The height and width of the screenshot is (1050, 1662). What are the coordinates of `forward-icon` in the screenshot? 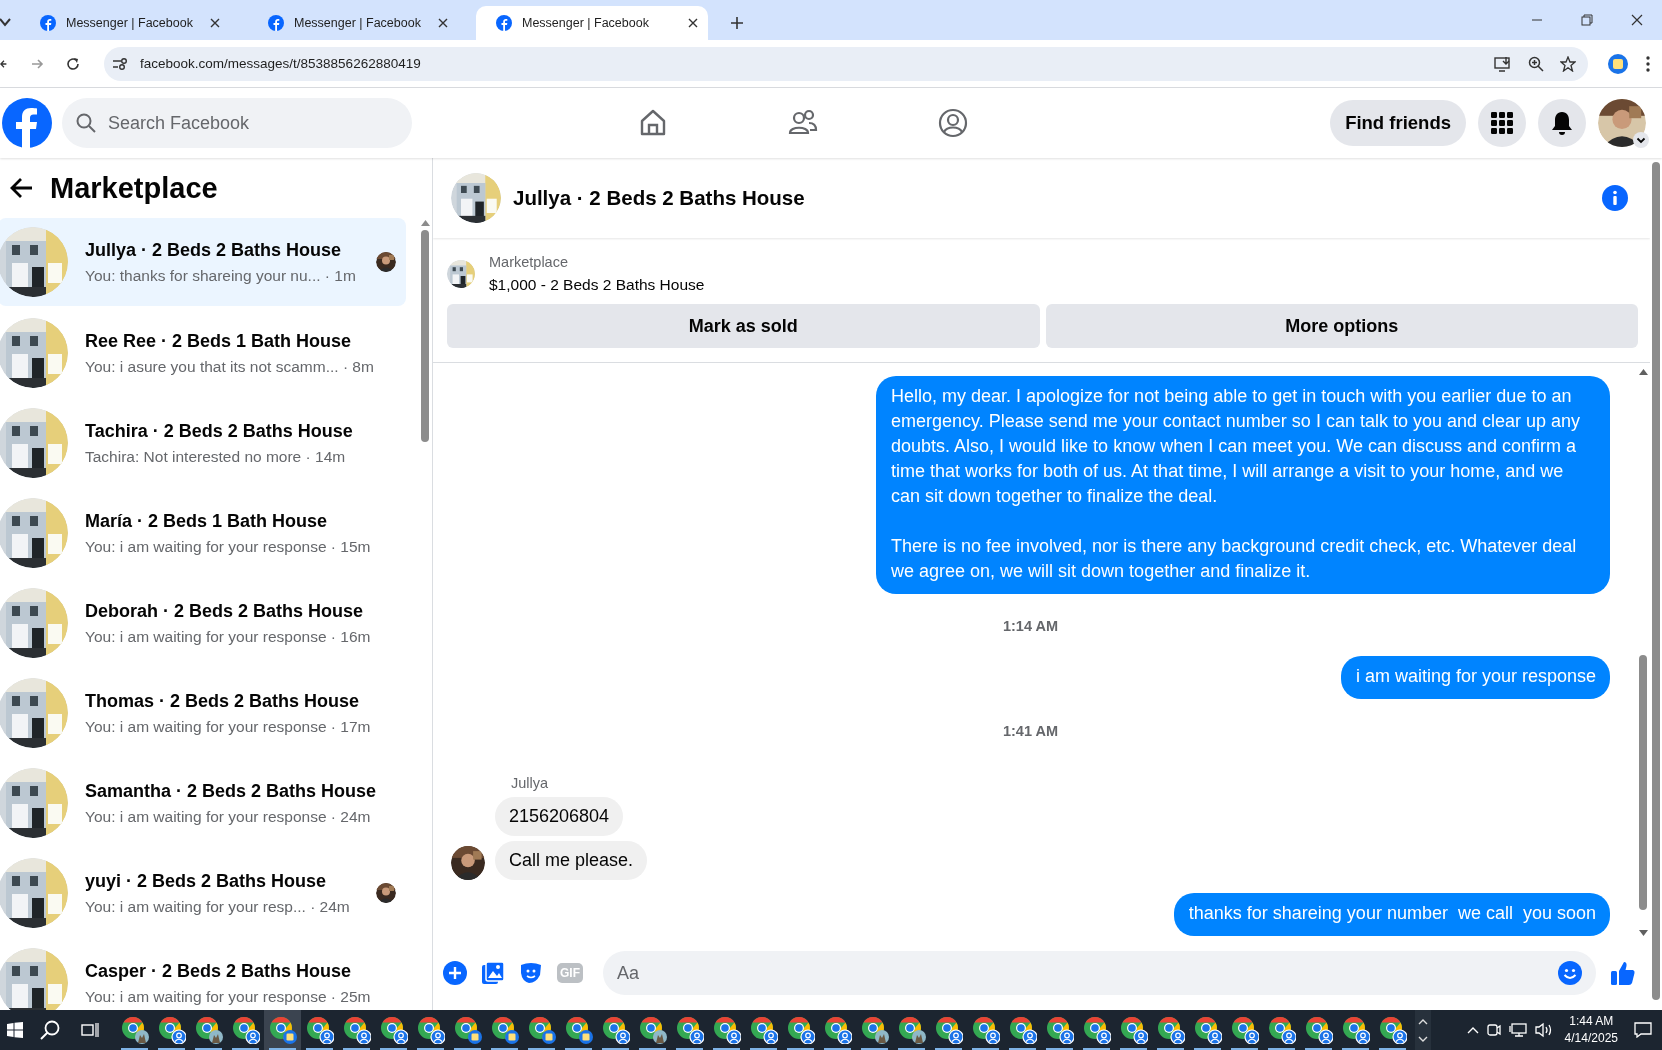 It's located at (37, 63).